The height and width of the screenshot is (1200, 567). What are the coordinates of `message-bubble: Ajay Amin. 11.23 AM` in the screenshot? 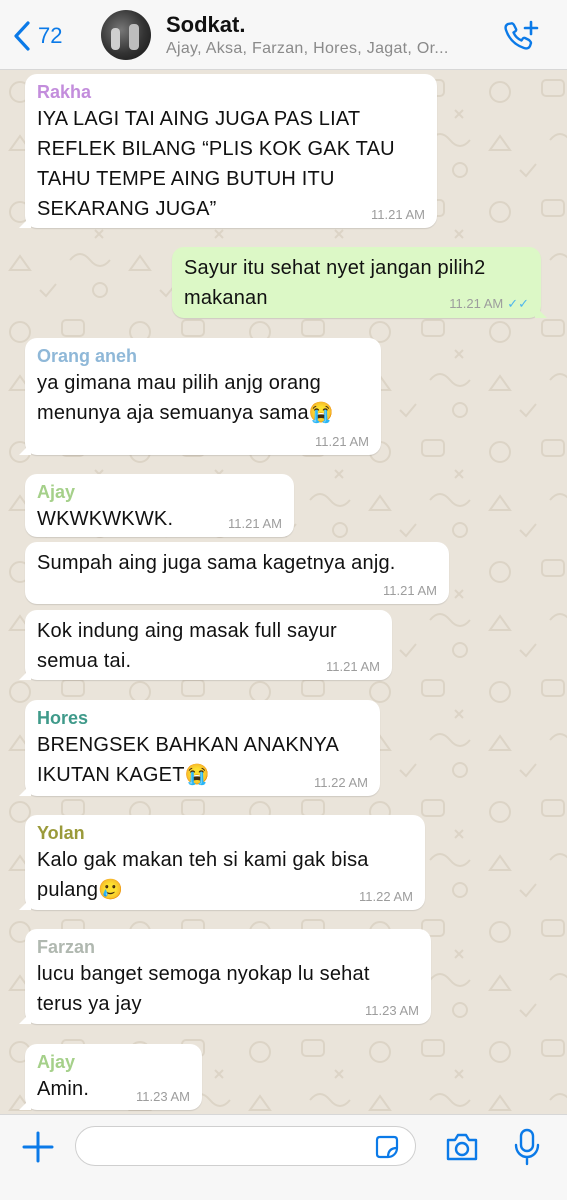 It's located at (110, 1077).